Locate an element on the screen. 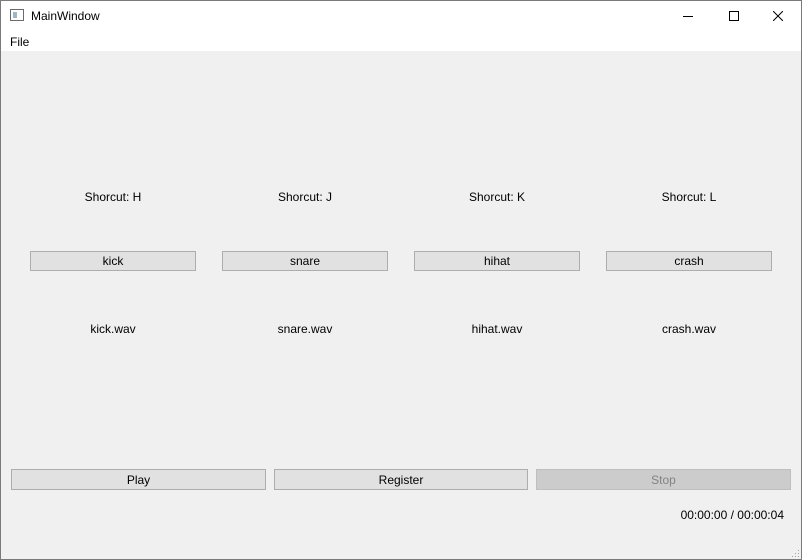  maximize-button is located at coordinates (734, 16).